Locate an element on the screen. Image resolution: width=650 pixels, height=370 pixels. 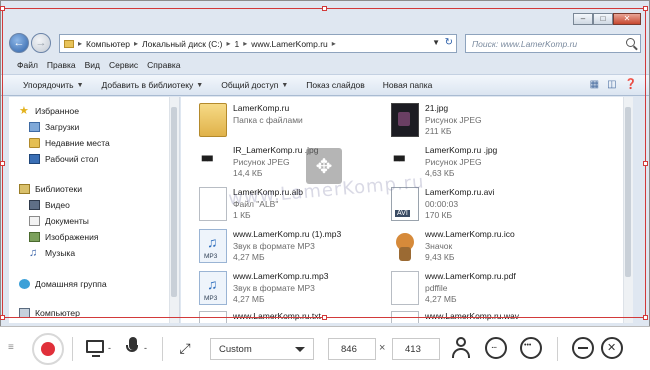
new-folder-button: Новая папка is located at coordinates (408, 85).